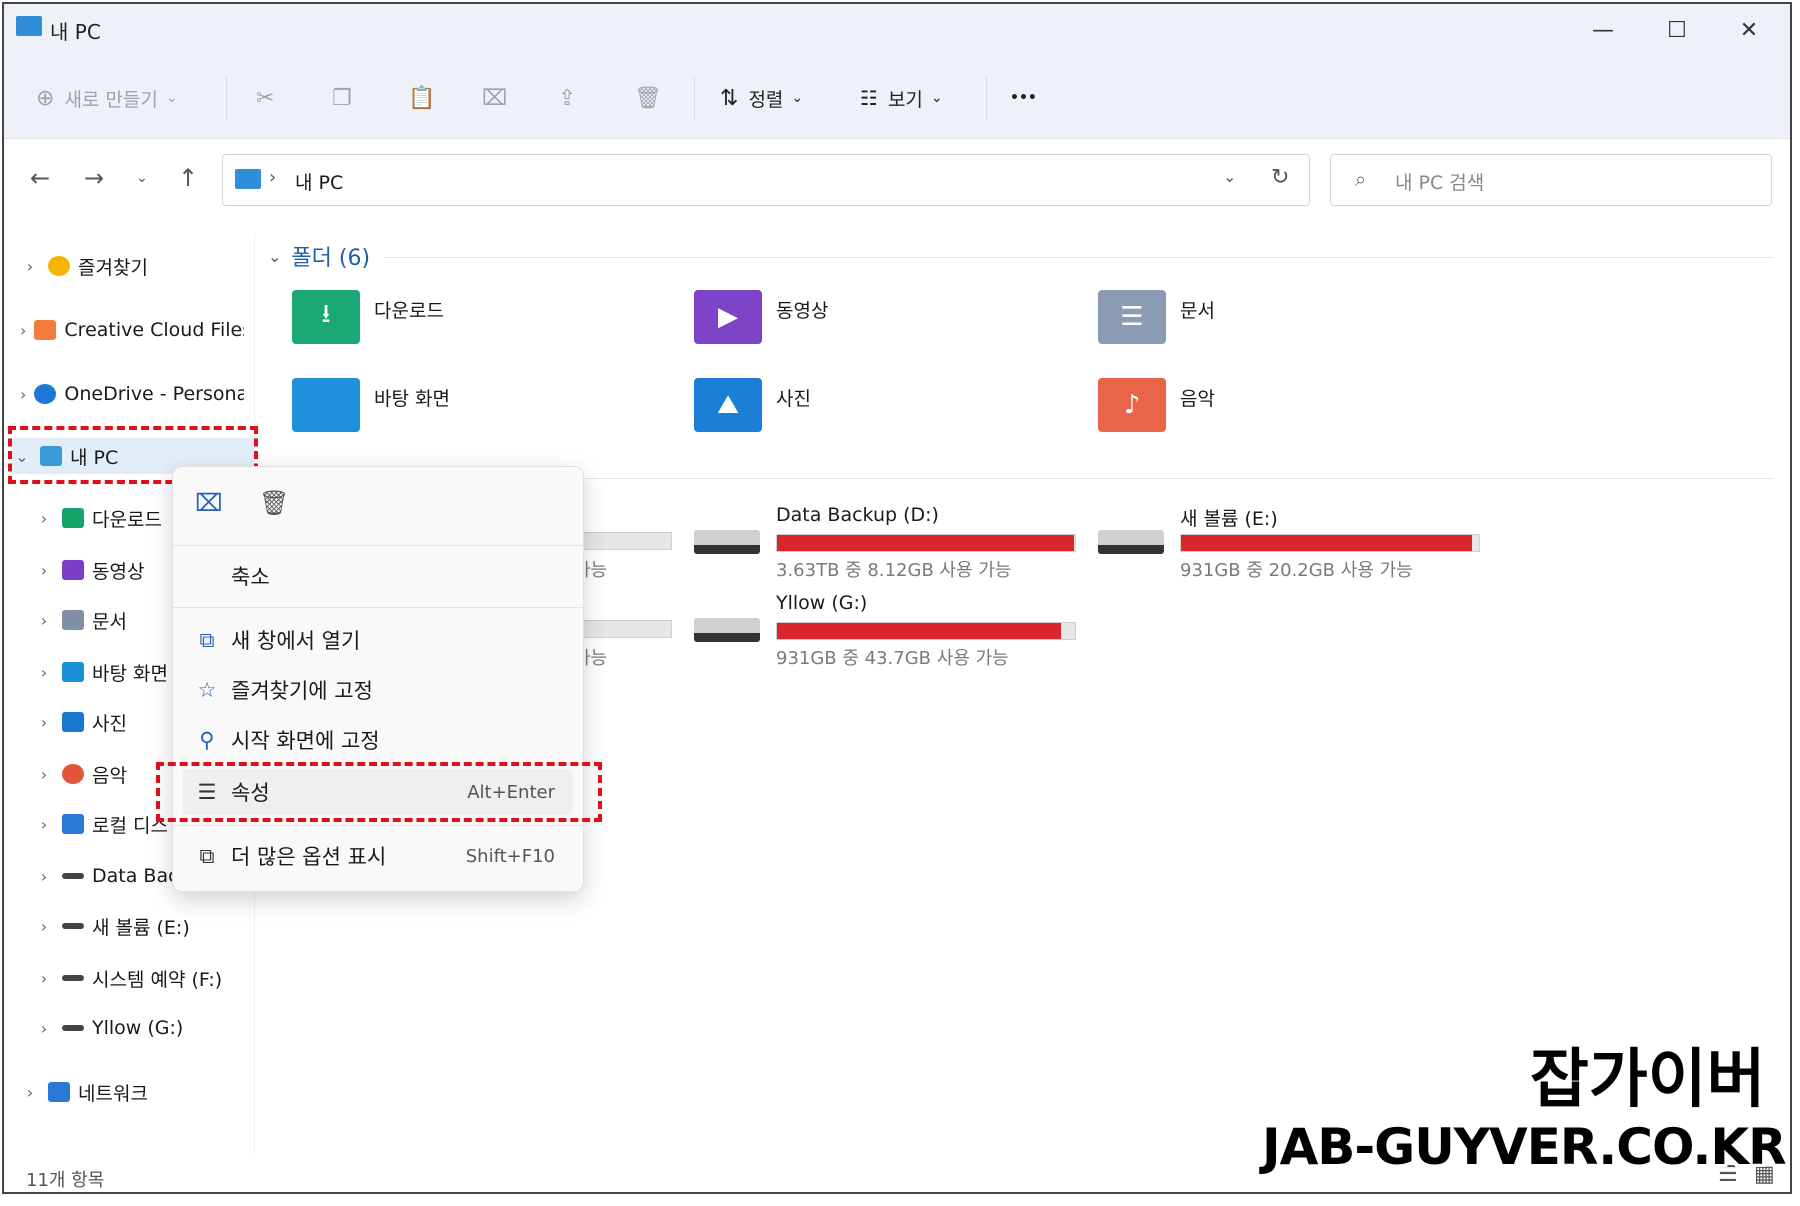 This screenshot has height=1206, width=1800. I want to click on sidebar-item: › 새 볼륨 (E:), so click(139, 926).